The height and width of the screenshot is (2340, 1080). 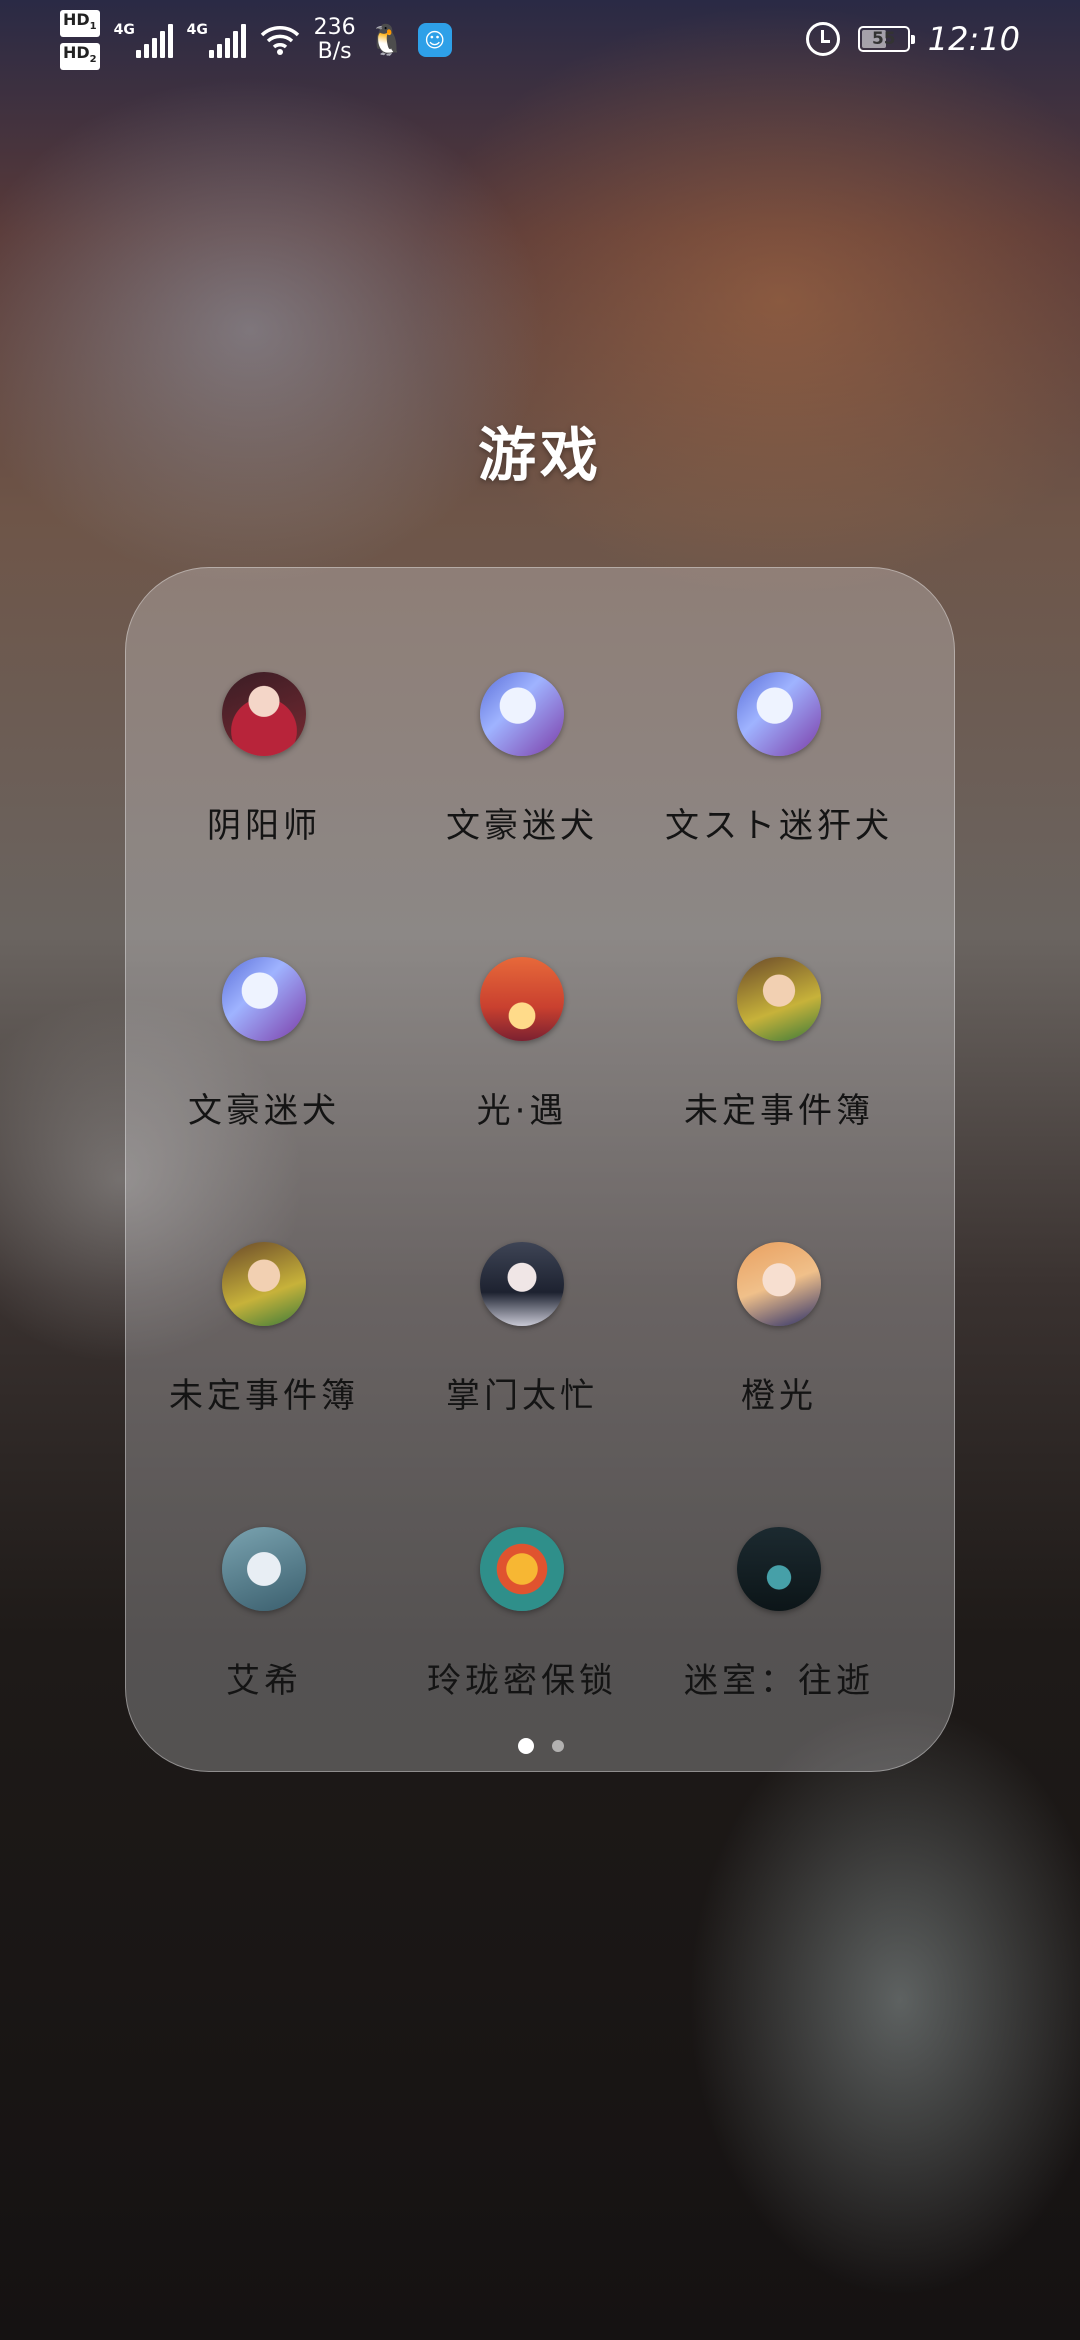 I want to click on app-shortcut: 玲珑密保锁, so click(x=522, y=1562).